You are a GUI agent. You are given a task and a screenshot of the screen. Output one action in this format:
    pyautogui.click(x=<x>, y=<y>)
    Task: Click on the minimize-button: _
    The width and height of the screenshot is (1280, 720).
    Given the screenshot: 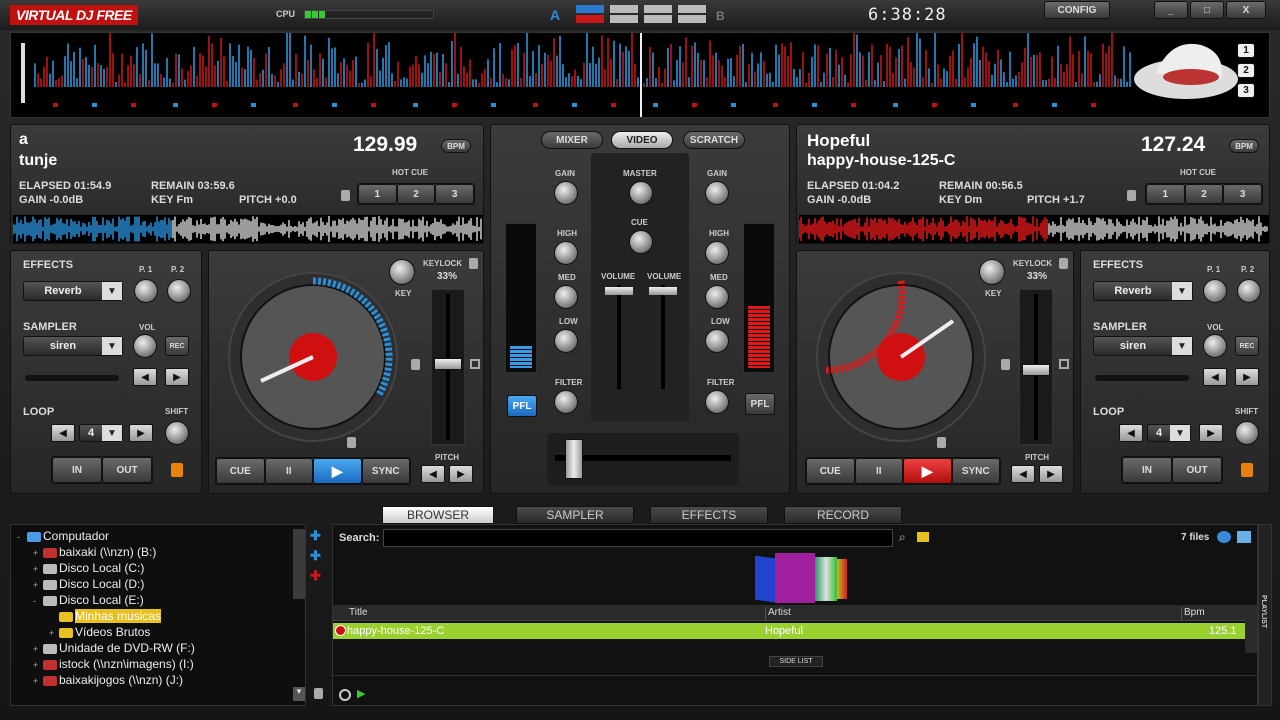 What is the action you would take?
    pyautogui.click(x=1171, y=10)
    